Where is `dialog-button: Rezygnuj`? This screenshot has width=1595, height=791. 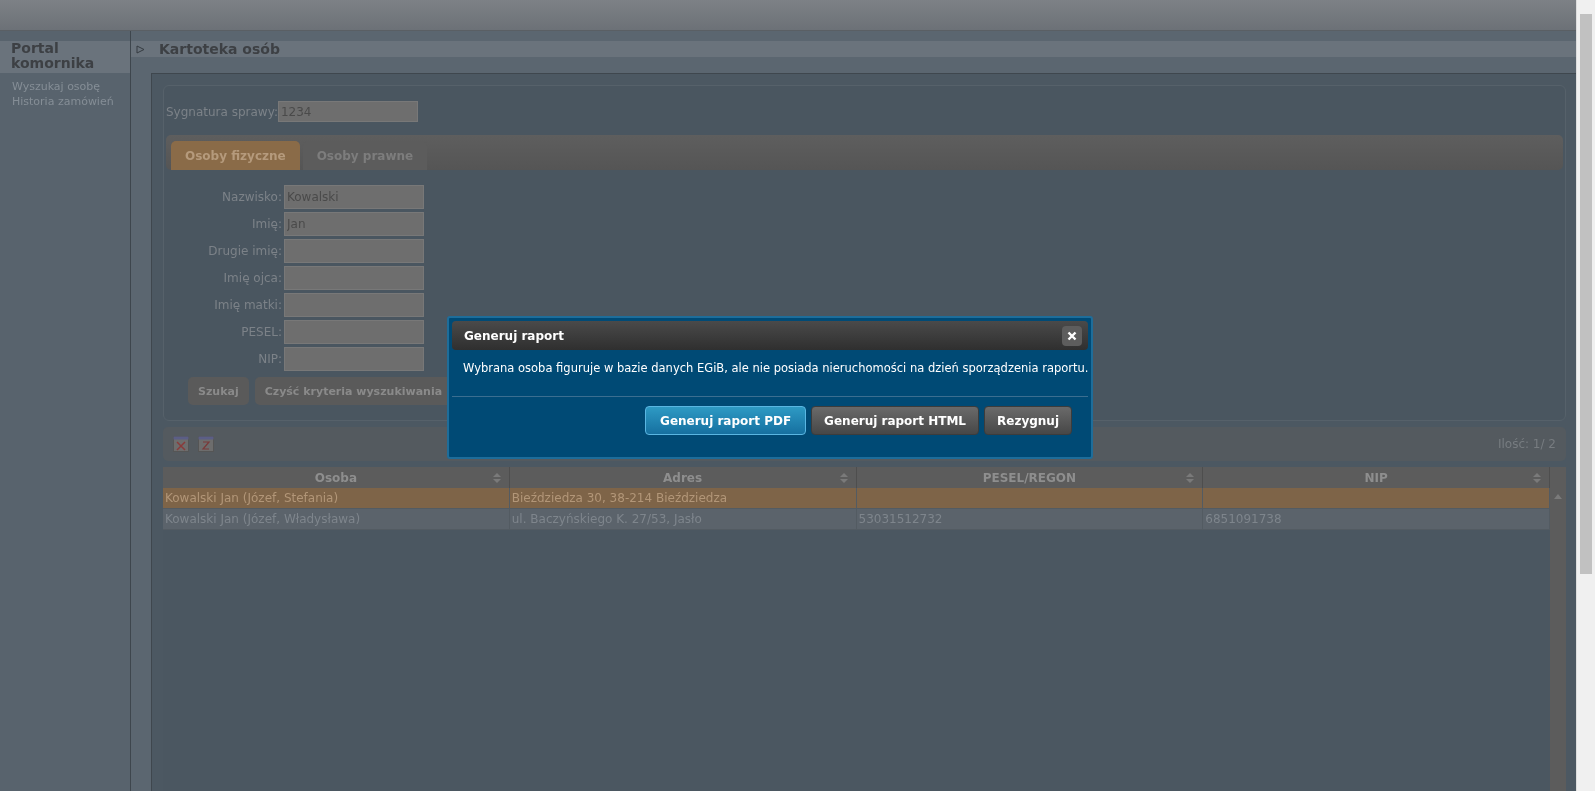 dialog-button: Rezygnuj is located at coordinates (1028, 420).